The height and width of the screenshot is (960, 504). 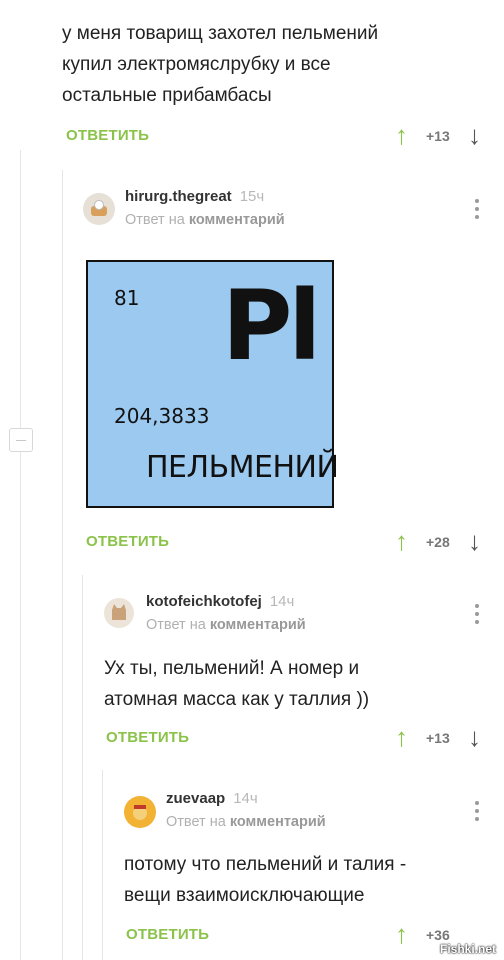 What do you see at coordinates (204, 601) in the screenshot?
I see `username: kotofeichkotofej` at bounding box center [204, 601].